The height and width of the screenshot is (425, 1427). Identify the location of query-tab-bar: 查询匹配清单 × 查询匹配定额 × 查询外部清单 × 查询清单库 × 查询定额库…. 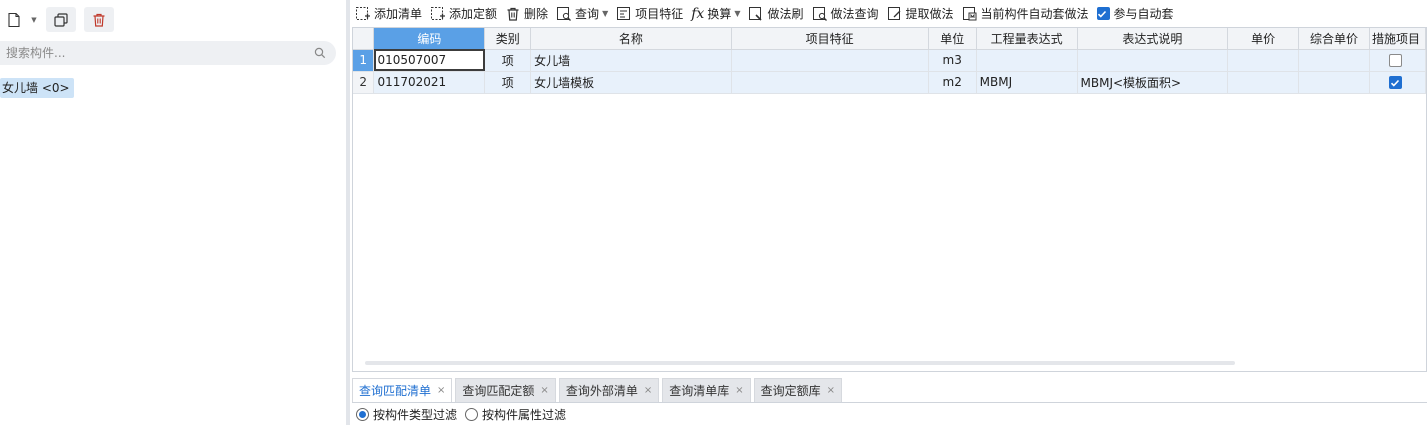
(598, 390).